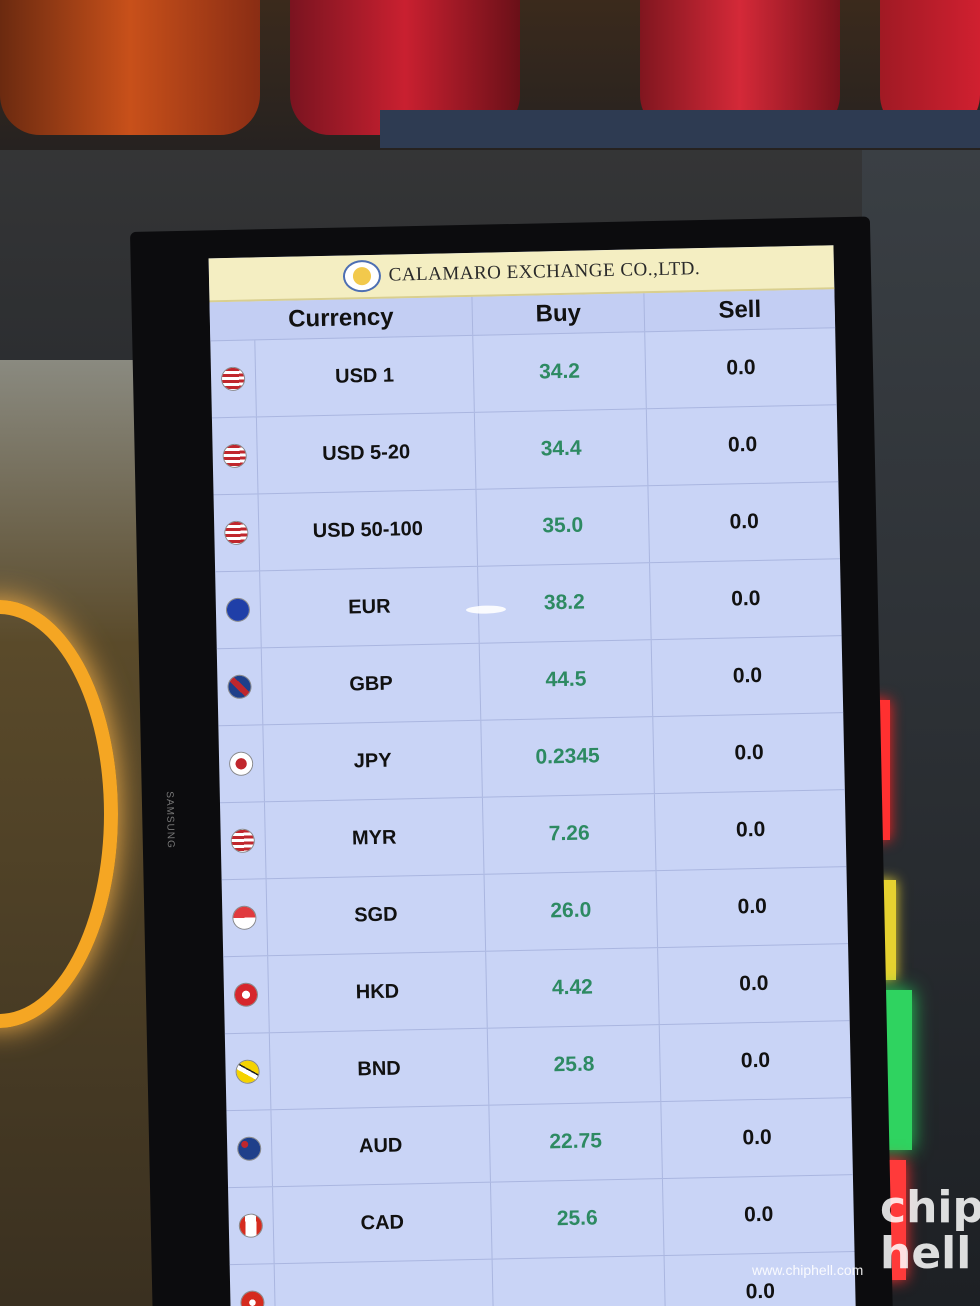  I want to click on currency-code, so click(383, 1282).